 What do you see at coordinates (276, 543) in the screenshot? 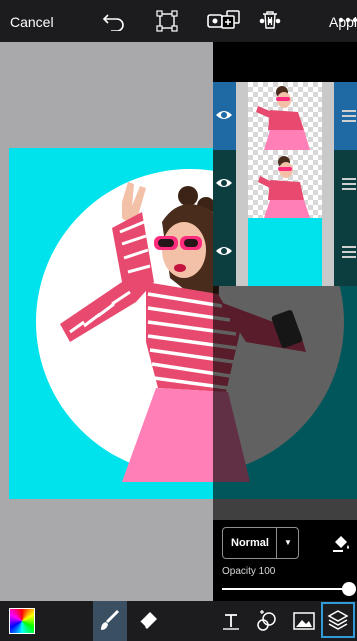
I see `select-divider` at bounding box center [276, 543].